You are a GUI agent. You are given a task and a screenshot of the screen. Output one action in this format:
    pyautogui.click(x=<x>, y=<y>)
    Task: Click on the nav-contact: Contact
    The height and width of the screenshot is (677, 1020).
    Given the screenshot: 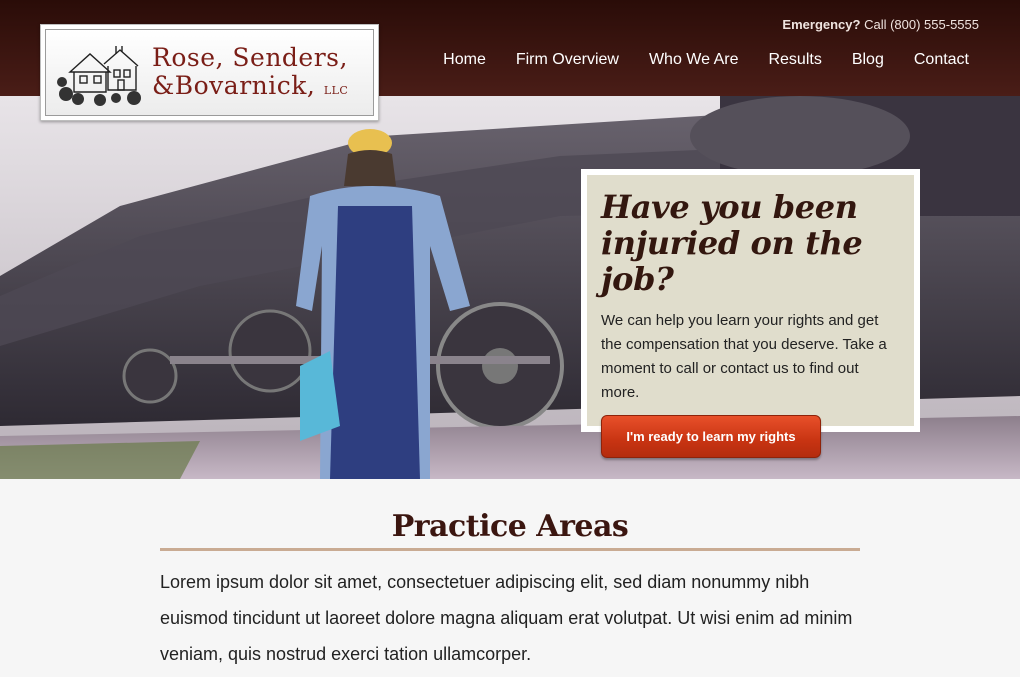 What is the action you would take?
    pyautogui.click(x=941, y=60)
    